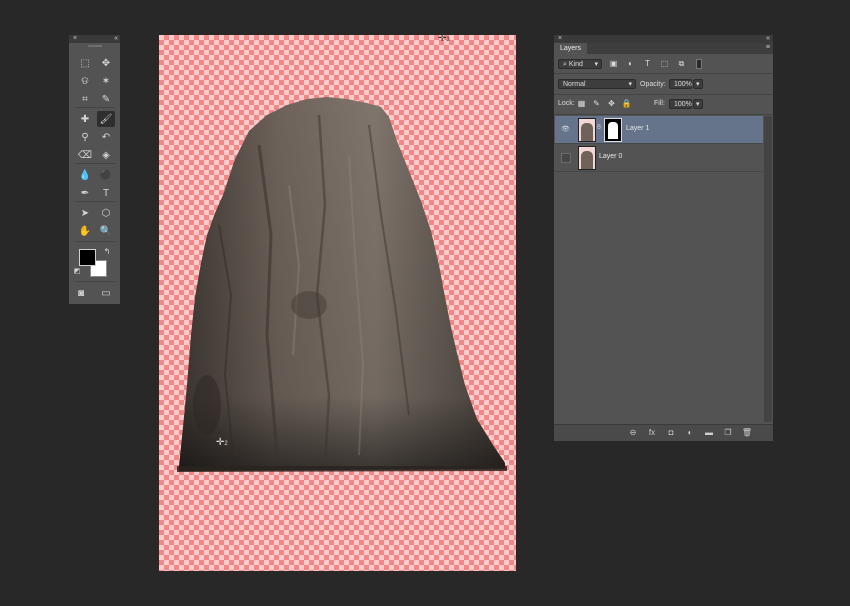 The image size is (850, 606). What do you see at coordinates (106, 155) in the screenshot?
I see `paint-bucket-tool-icon: ◈` at bounding box center [106, 155].